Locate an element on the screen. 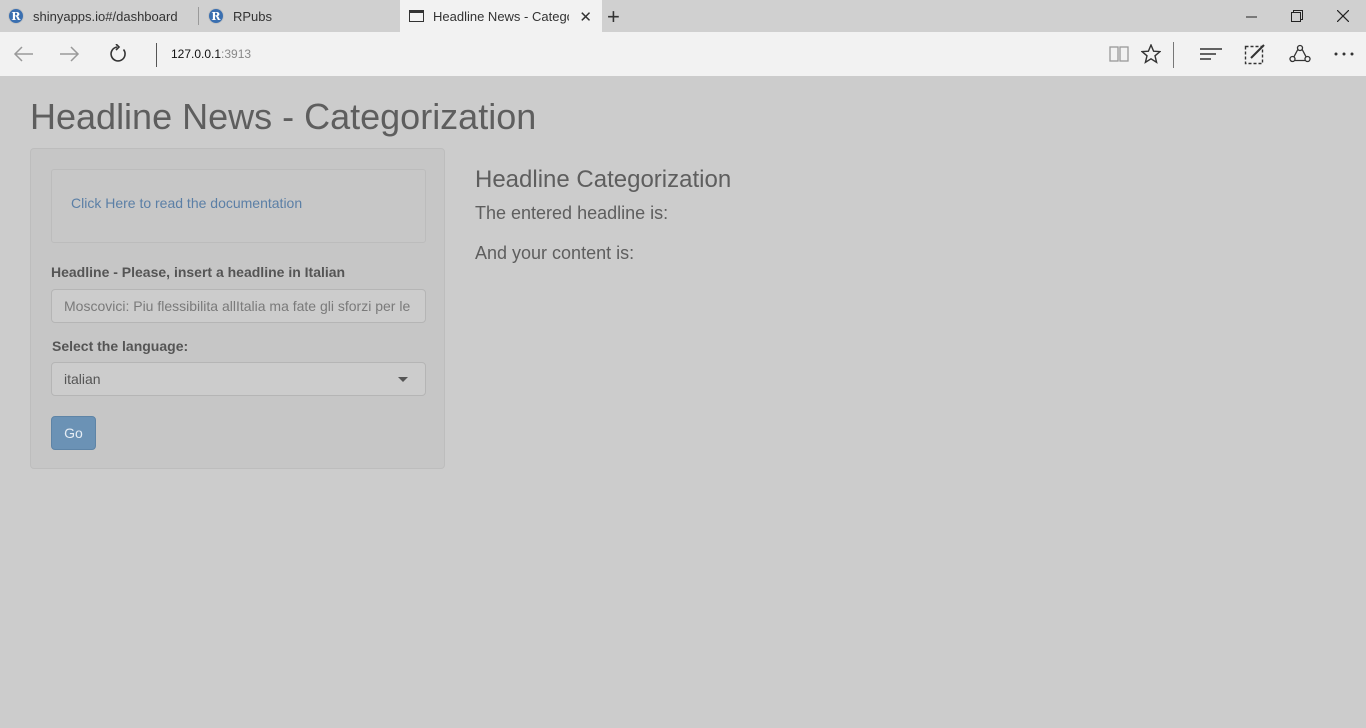  main-heading: Headline Categorization is located at coordinates (603, 179).